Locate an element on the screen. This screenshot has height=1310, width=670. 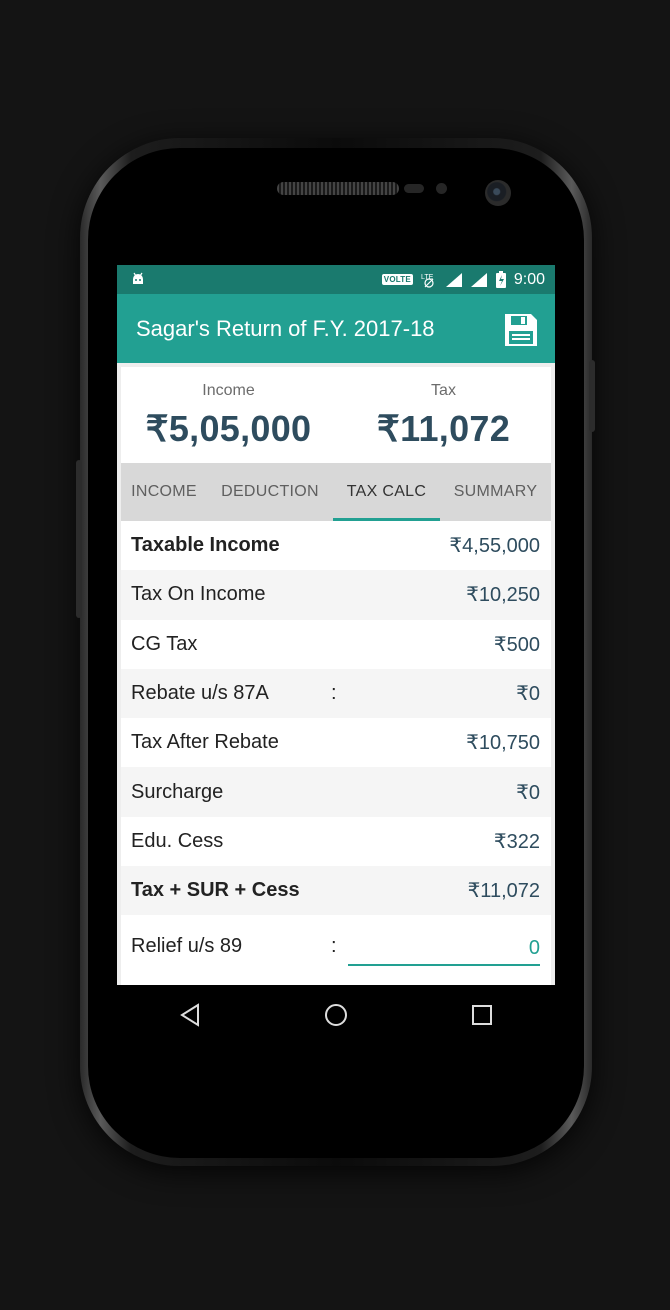
row-label: Relief u/s 89 is located at coordinates (187, 945).